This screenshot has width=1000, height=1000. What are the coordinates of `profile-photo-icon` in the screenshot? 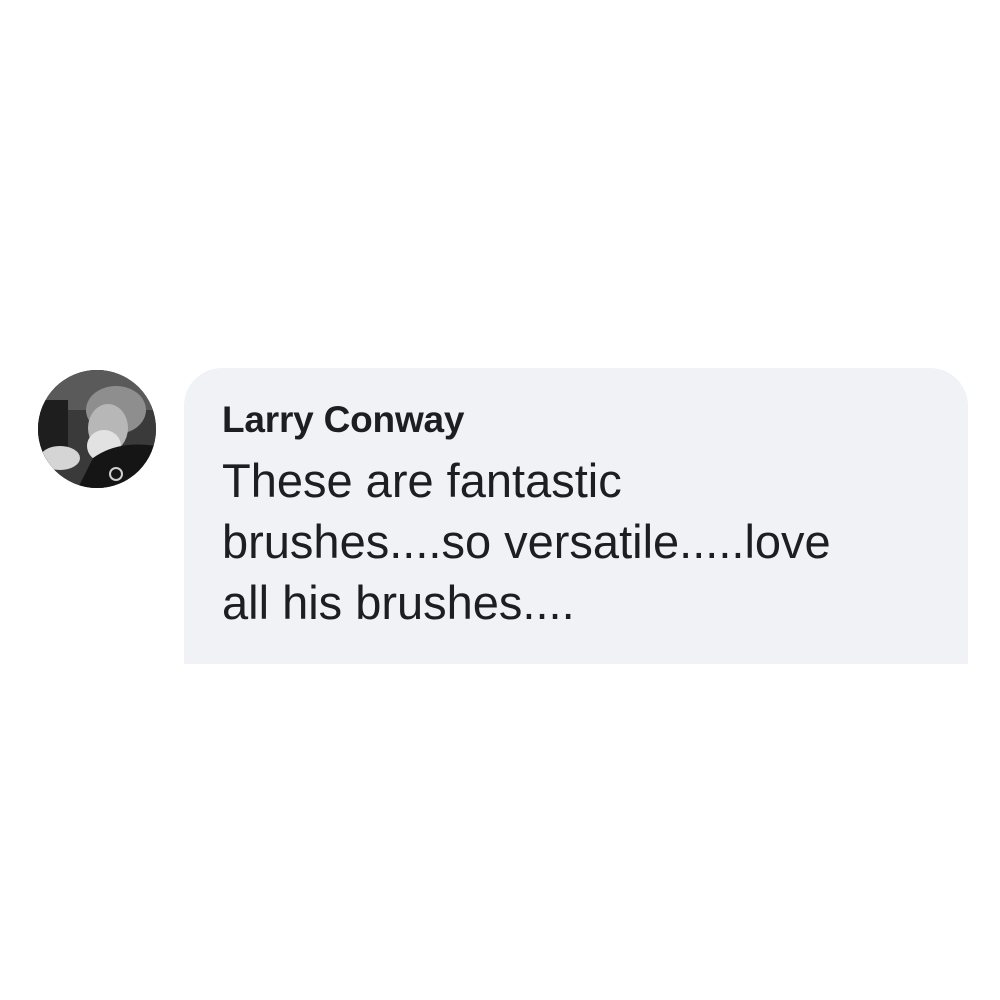 It's located at (97, 429).